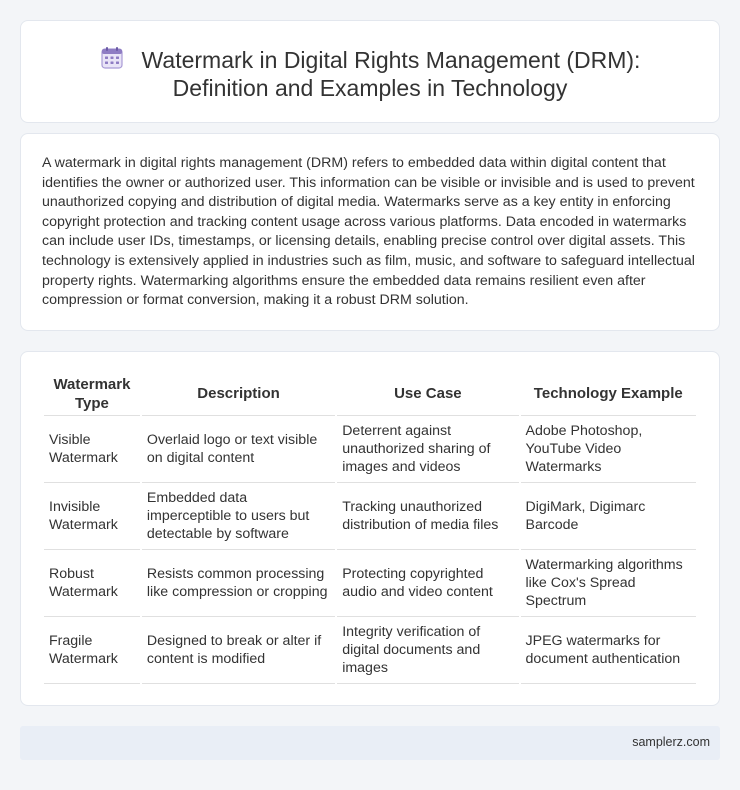 The height and width of the screenshot is (790, 740). What do you see at coordinates (370, 88) in the screenshot?
I see `title-line-2: Definition and Examples in Technology` at bounding box center [370, 88].